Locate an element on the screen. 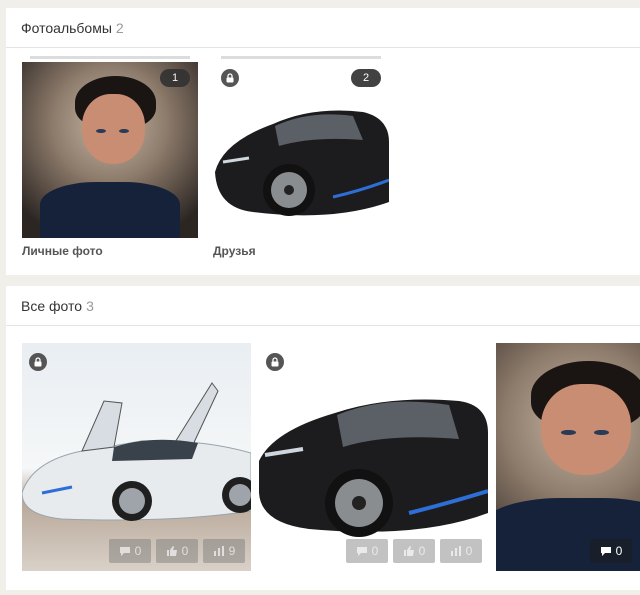 The width and height of the screenshot is (640, 595). photo-item: 0 0 9 is located at coordinates (136, 457).